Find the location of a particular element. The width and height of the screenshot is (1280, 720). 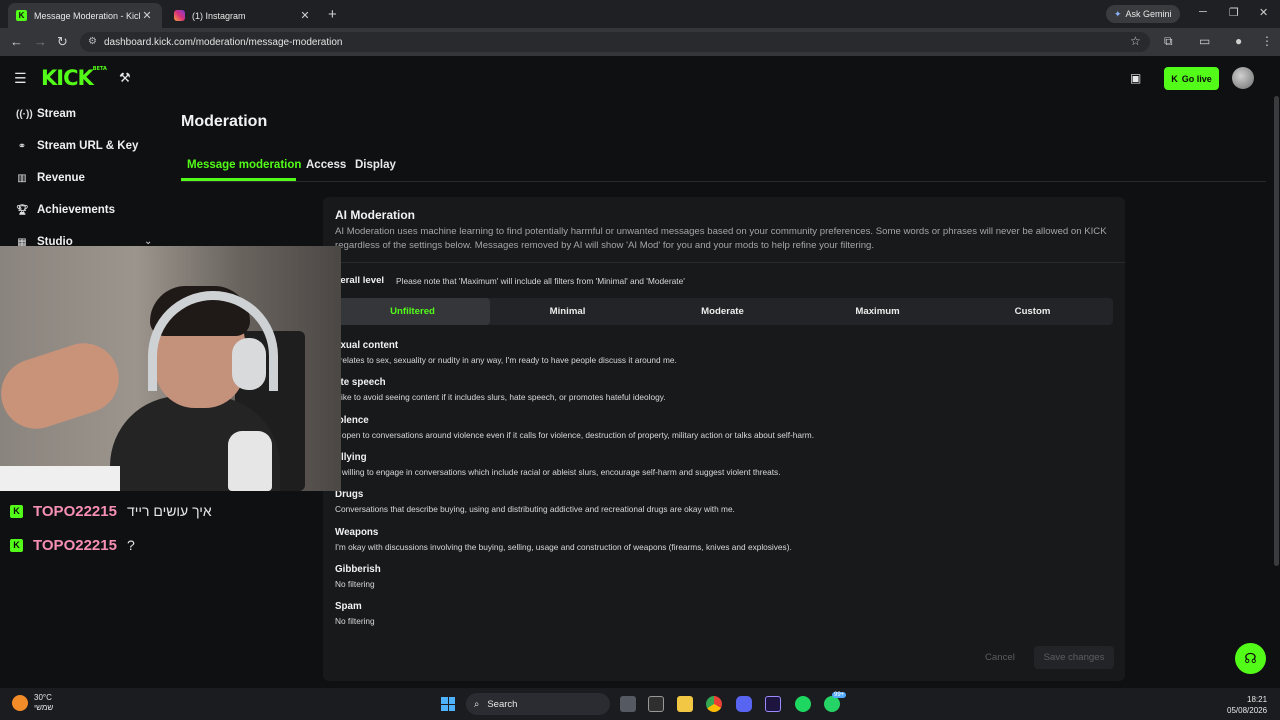

menu-kebab-icon: ⋮ is located at coordinates (1267, 41).